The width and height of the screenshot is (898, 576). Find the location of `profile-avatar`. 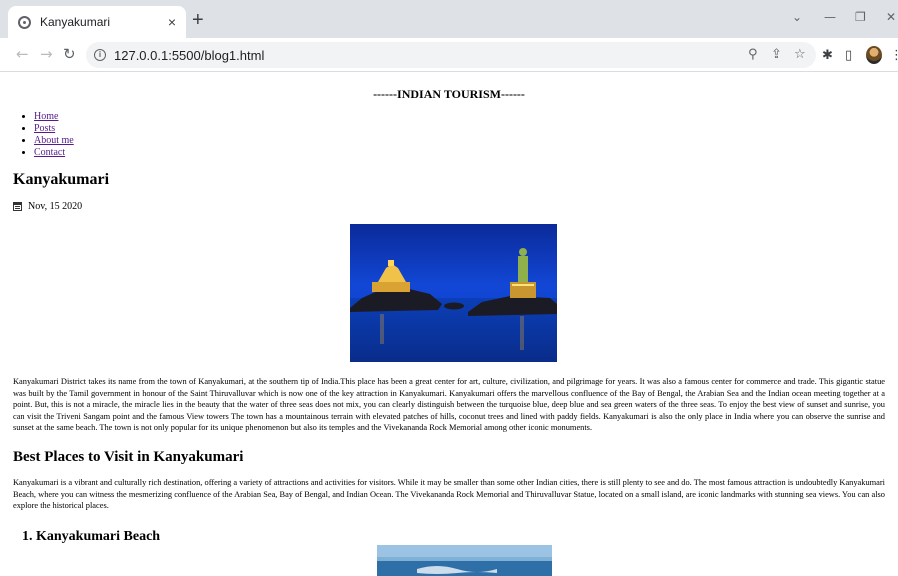

profile-avatar is located at coordinates (874, 55).